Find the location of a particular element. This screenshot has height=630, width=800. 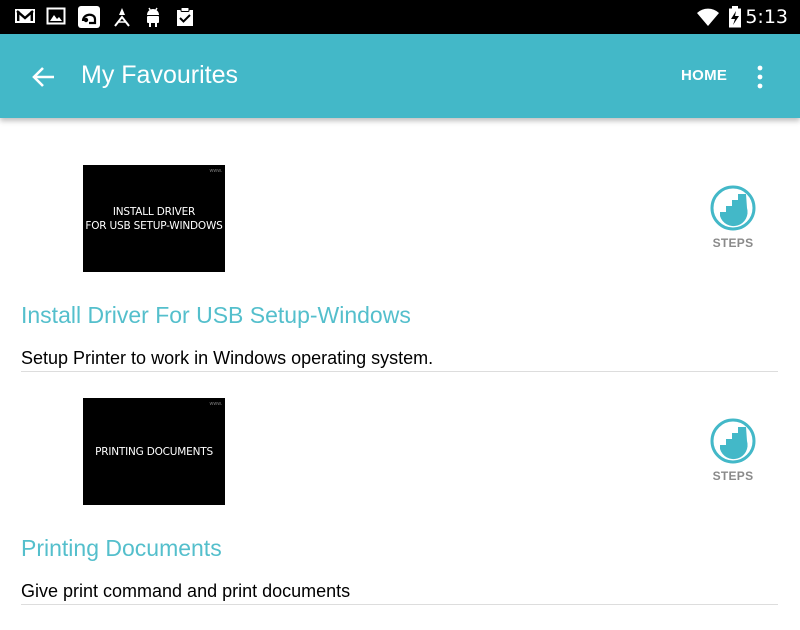

profile-icon is located at coordinates (122, 17).